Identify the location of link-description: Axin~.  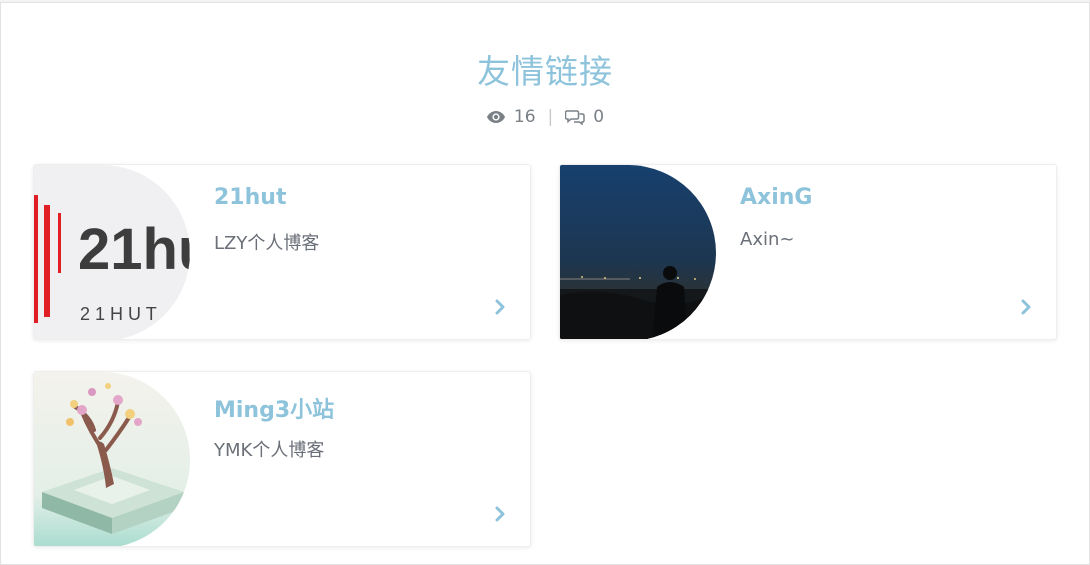
(767, 239).